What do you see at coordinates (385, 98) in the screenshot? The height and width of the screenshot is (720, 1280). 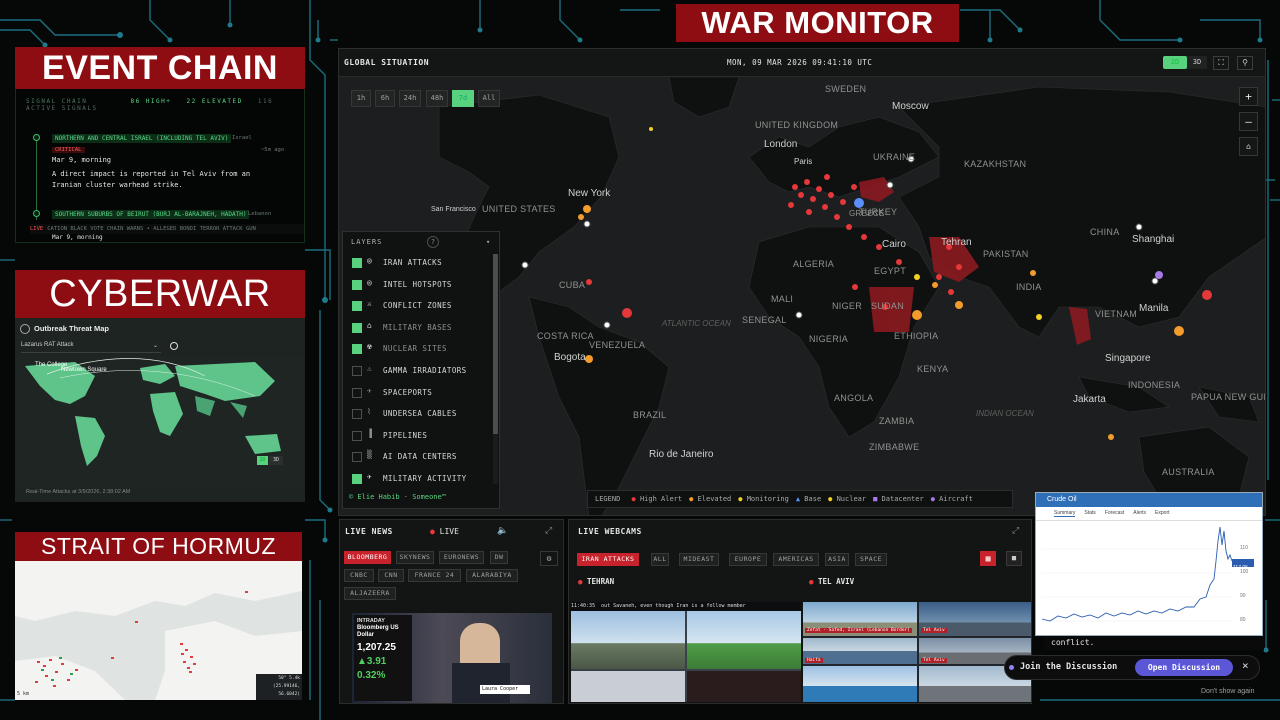 I see `time-filter-6h: 6h` at bounding box center [385, 98].